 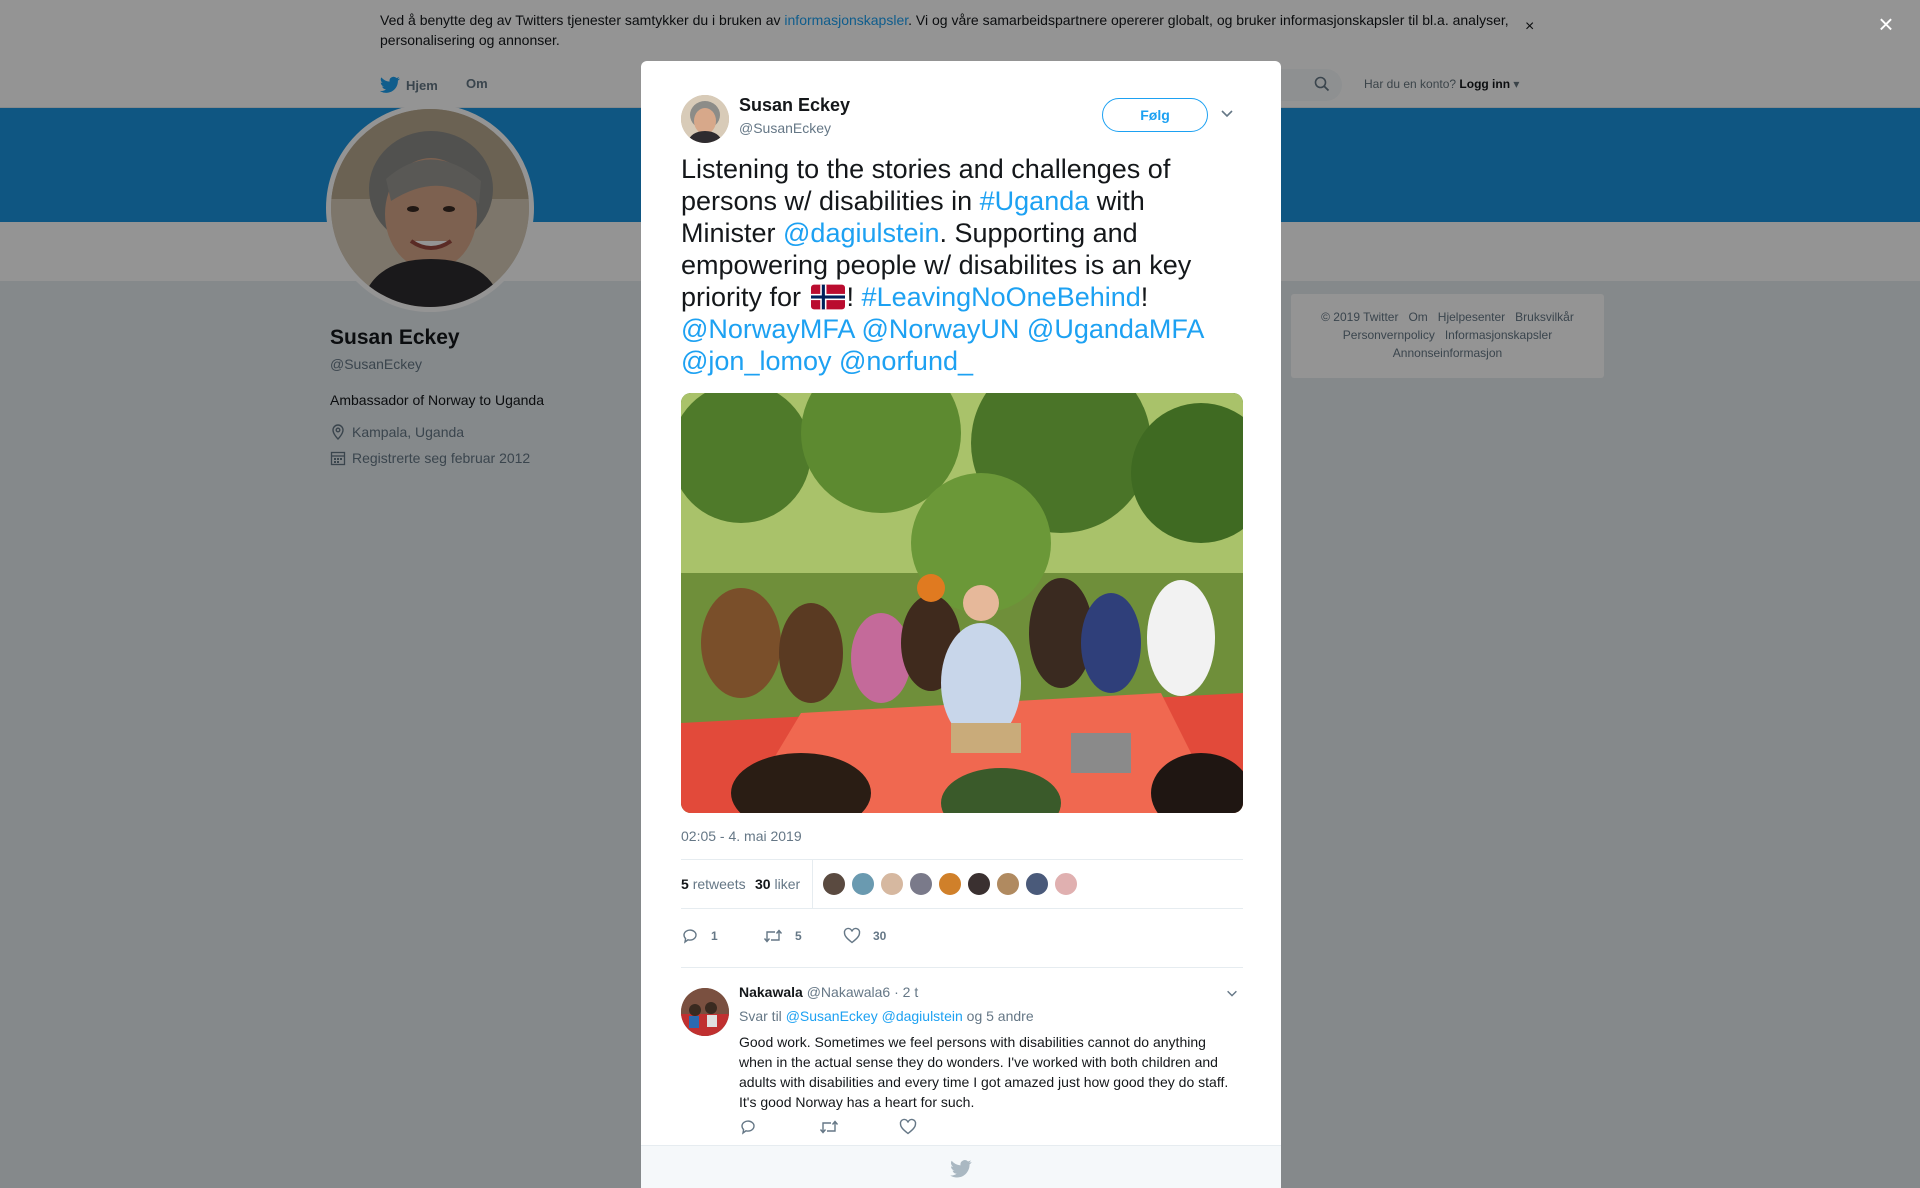 I want to click on like-action-count: 30, so click(x=880, y=936).